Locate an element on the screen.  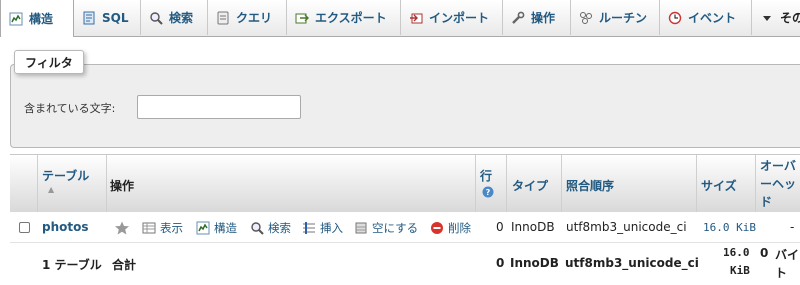
tab-label: インポート is located at coordinates (459, 18).